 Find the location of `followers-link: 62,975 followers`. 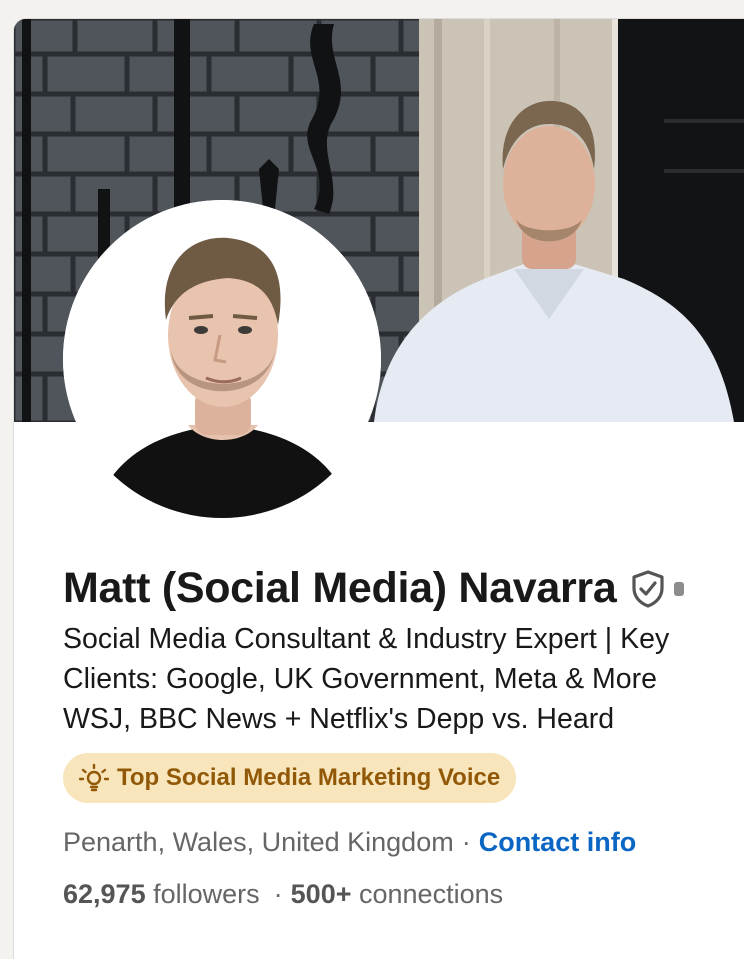

followers-link: 62,975 followers is located at coordinates (161, 894).